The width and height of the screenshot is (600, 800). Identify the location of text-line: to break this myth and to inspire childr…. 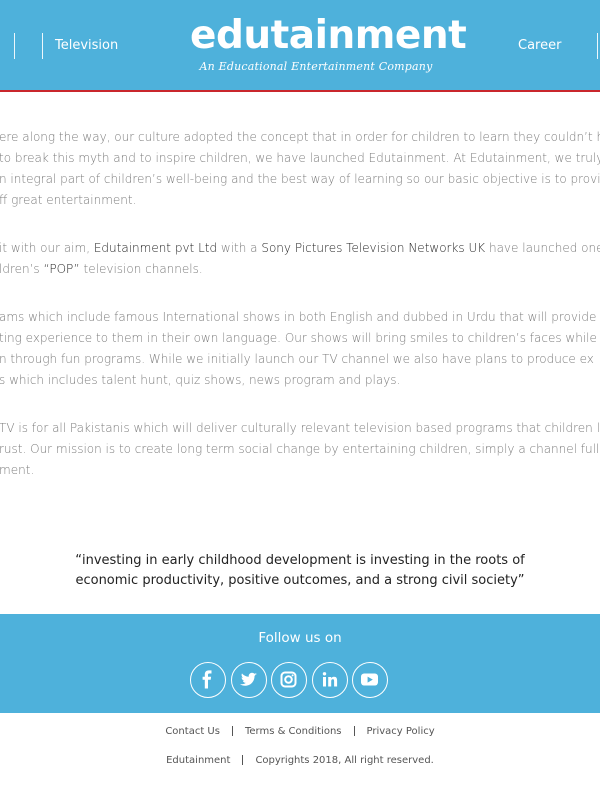
(300, 158).